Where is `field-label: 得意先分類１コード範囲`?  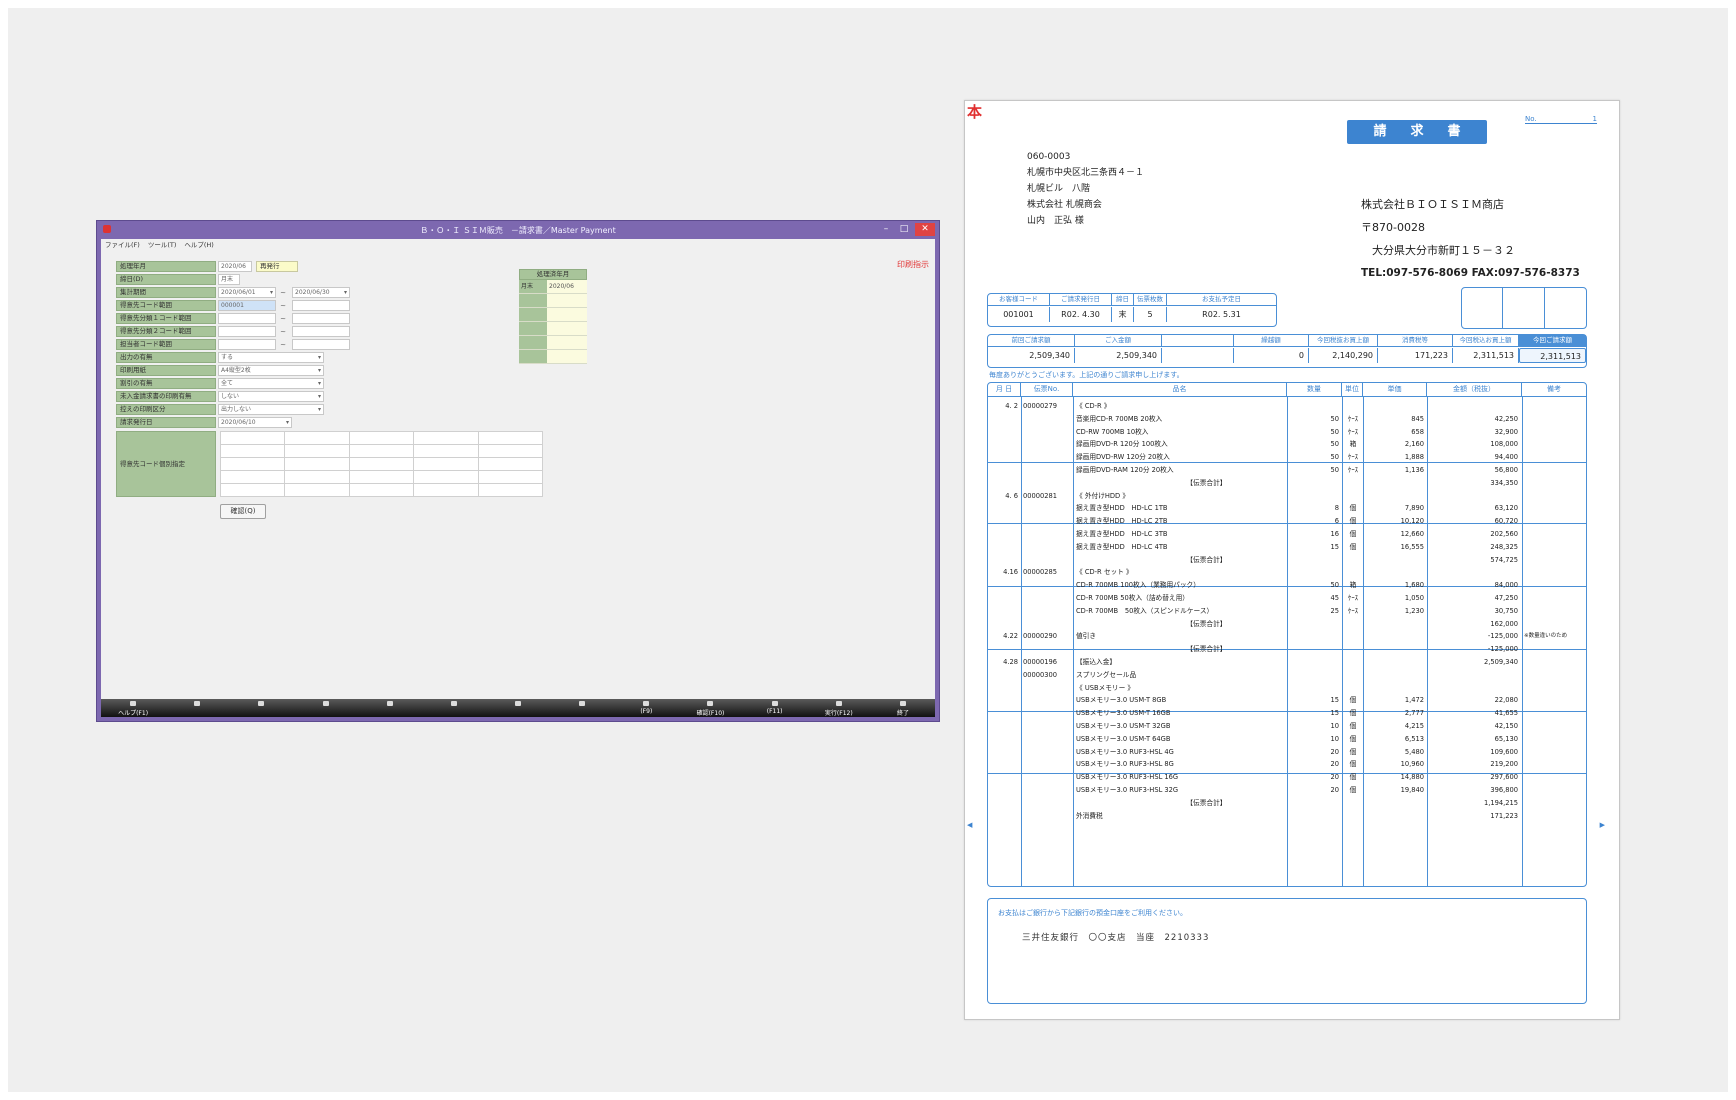
field-label: 得意先分類１コード範囲 is located at coordinates (166, 318).